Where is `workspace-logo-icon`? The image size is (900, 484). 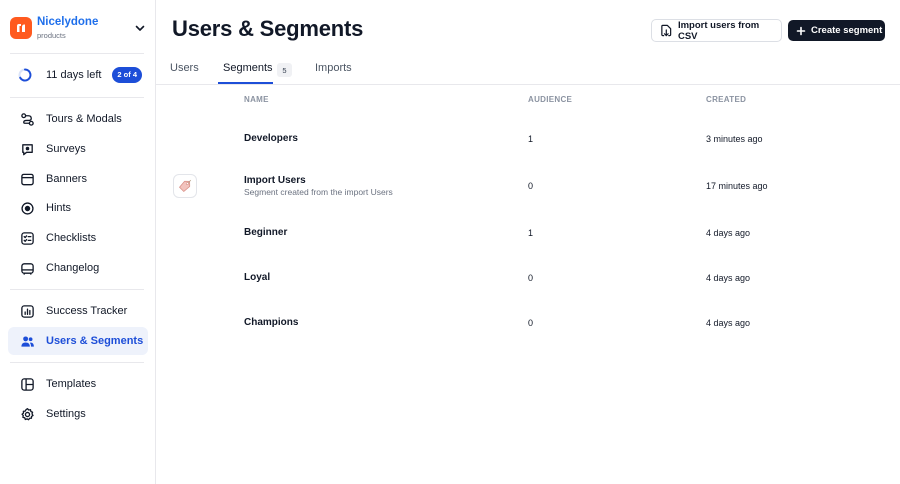 workspace-logo-icon is located at coordinates (21, 28).